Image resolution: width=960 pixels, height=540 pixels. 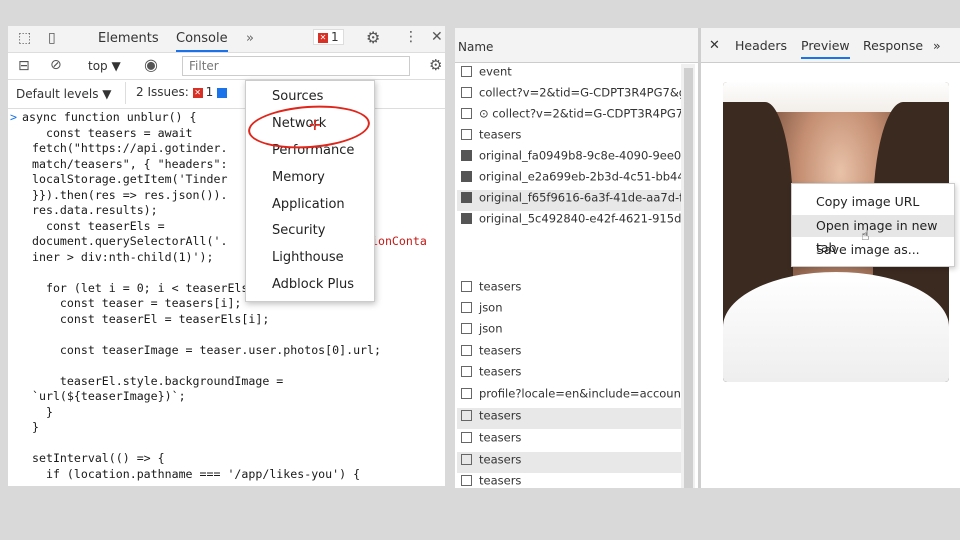 What do you see at coordinates (130, 148) in the screenshot?
I see `code-line: fetch("https://api.gotinder.` at bounding box center [130, 148].